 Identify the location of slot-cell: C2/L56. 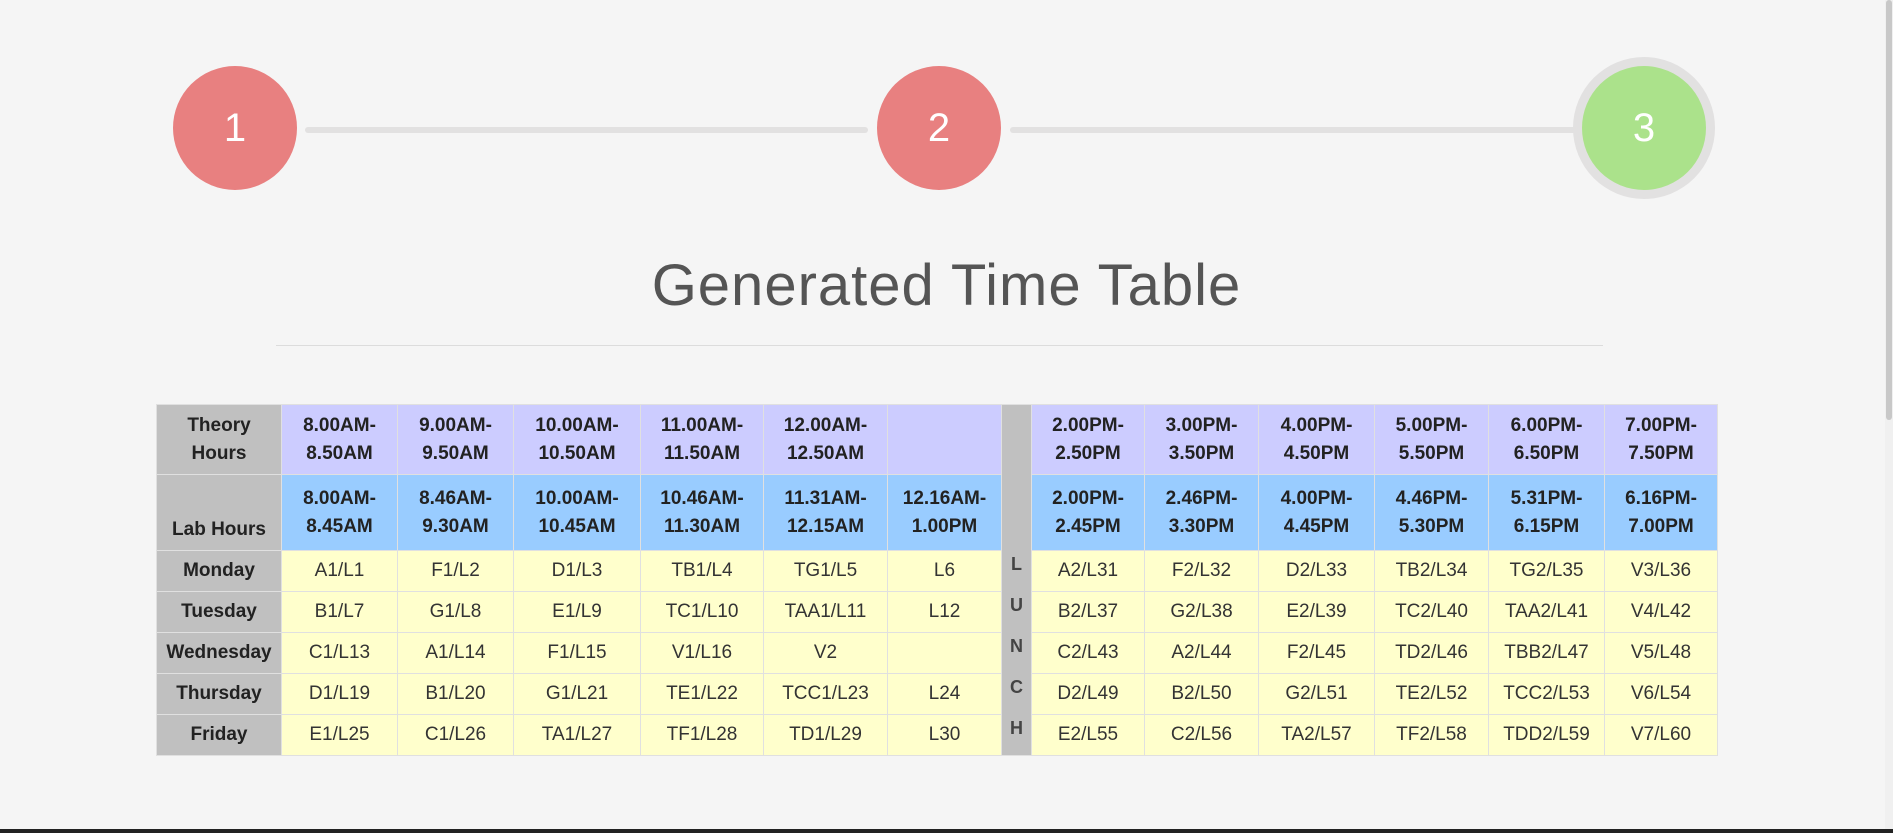
(1201, 735).